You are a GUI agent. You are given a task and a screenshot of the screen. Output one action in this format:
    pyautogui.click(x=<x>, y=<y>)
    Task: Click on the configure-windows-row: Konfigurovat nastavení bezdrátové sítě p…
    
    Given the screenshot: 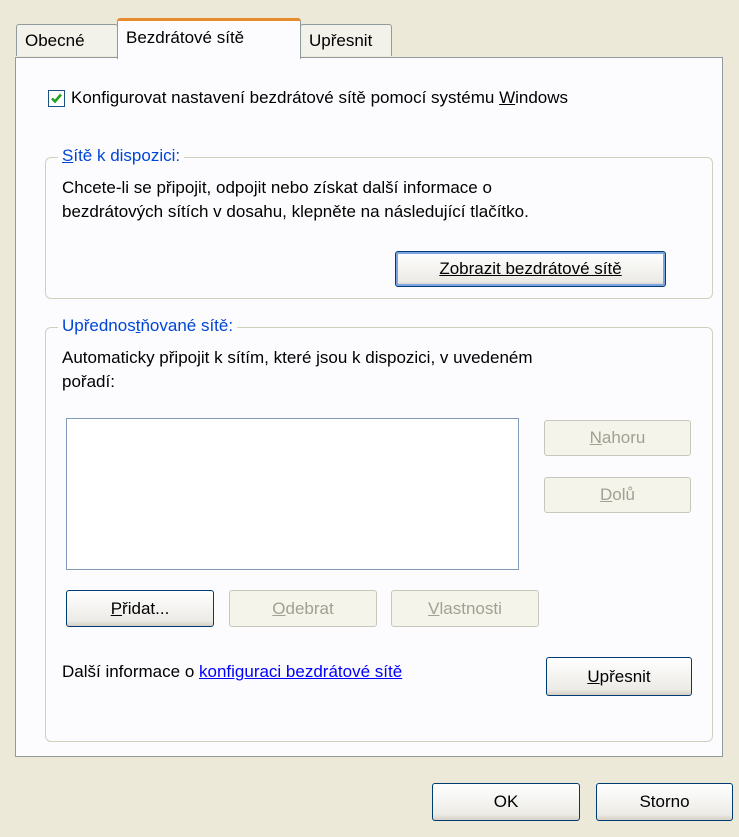 What is the action you would take?
    pyautogui.click(x=308, y=98)
    